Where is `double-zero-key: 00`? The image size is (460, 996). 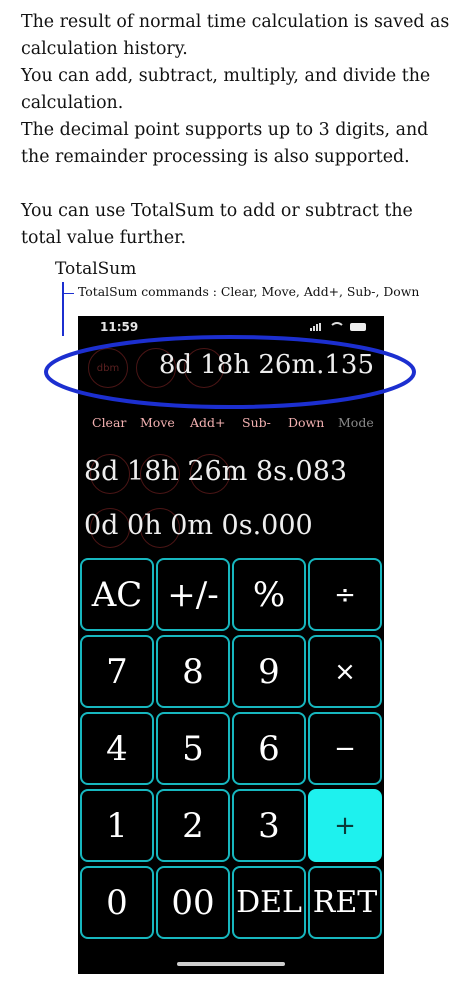
double-zero-key: 00 is located at coordinates (193, 902).